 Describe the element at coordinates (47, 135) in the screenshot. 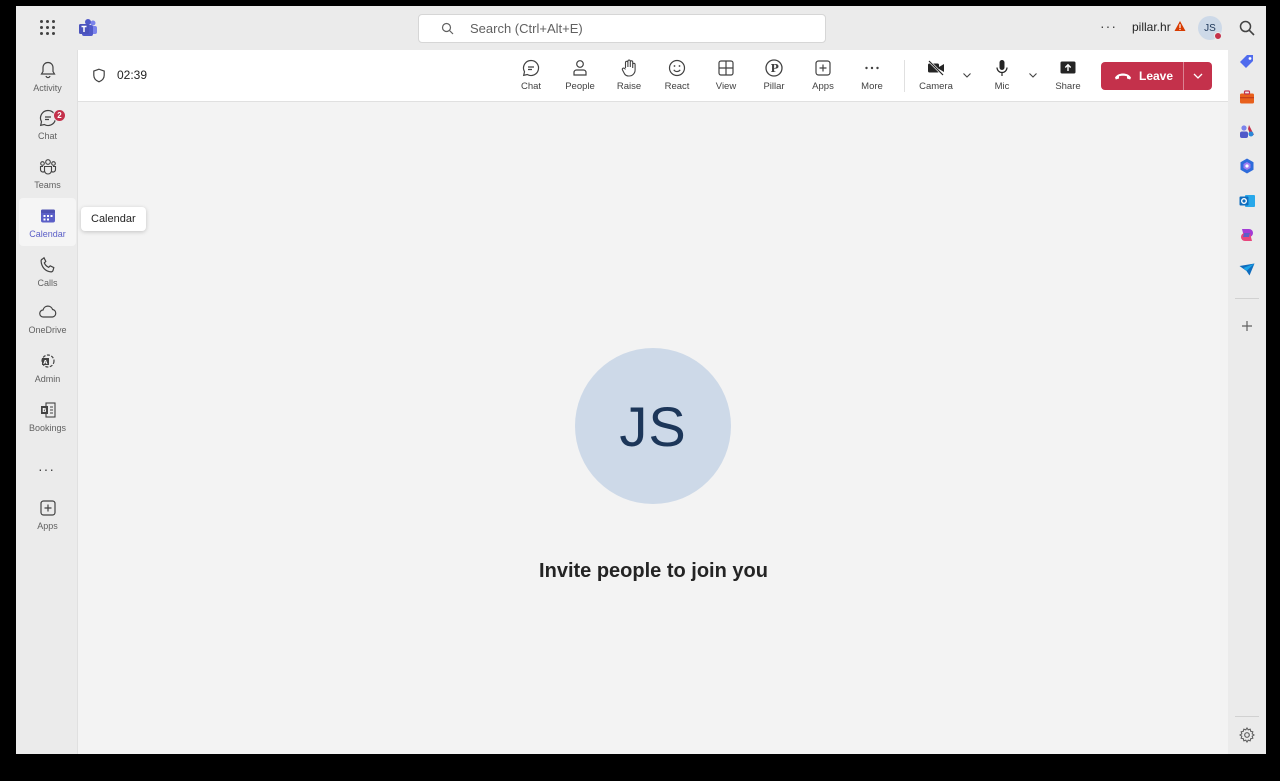

I see `rail-label: Chat` at that location.